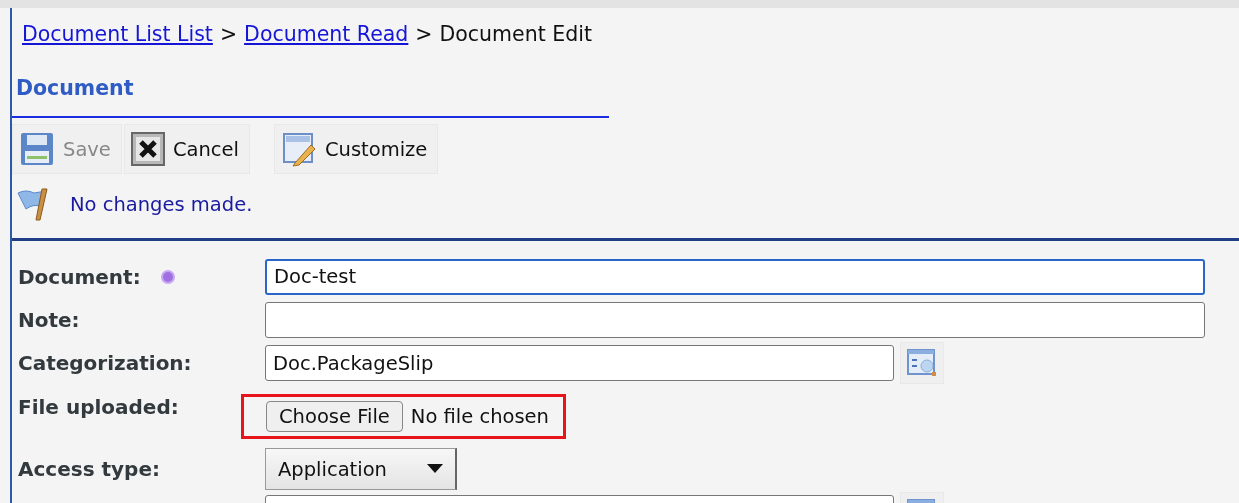 The width and height of the screenshot is (1239, 503). I want to click on section-title: Document, so click(75, 88).